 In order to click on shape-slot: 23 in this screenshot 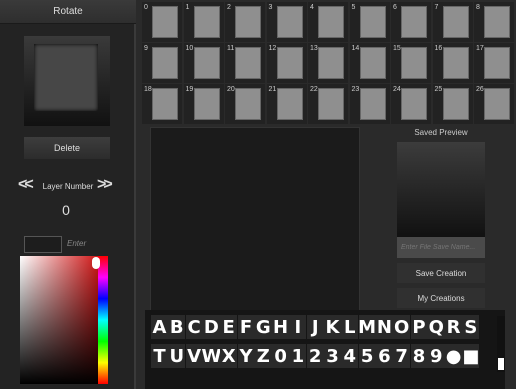, I will do `click(369, 104)`.